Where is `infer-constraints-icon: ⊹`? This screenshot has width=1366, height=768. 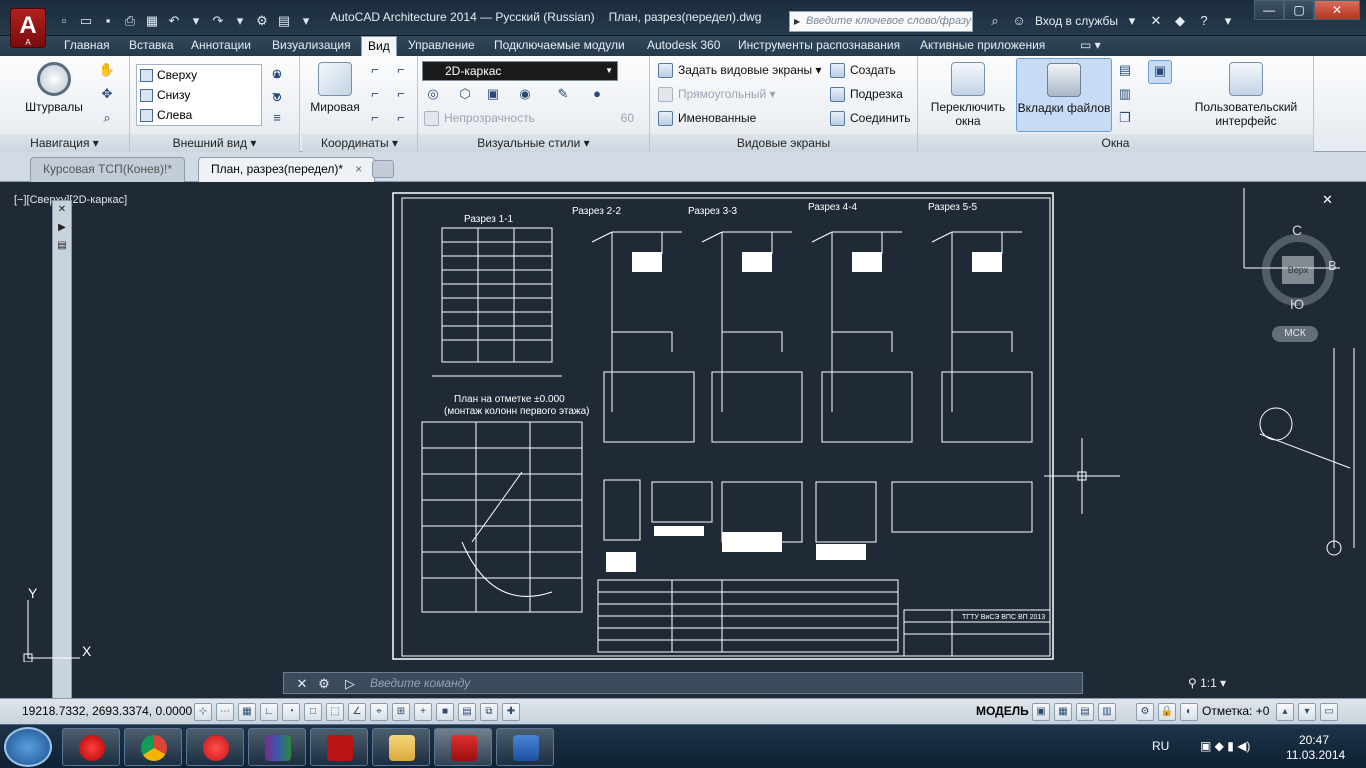
infer-constraints-icon: ⊹ is located at coordinates (203, 712).